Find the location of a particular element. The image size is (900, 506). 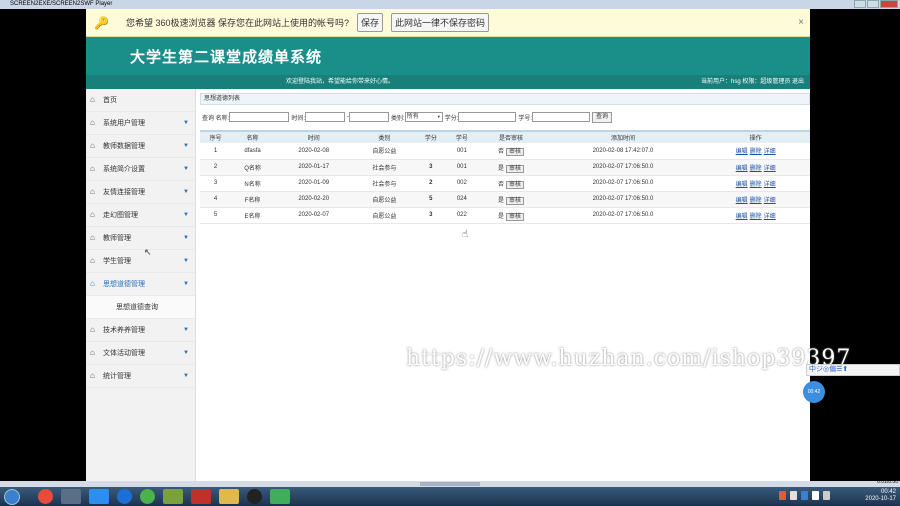

sidebar-item-teachers: ⌂ 教师管理 ▼ is located at coordinates (140, 238).